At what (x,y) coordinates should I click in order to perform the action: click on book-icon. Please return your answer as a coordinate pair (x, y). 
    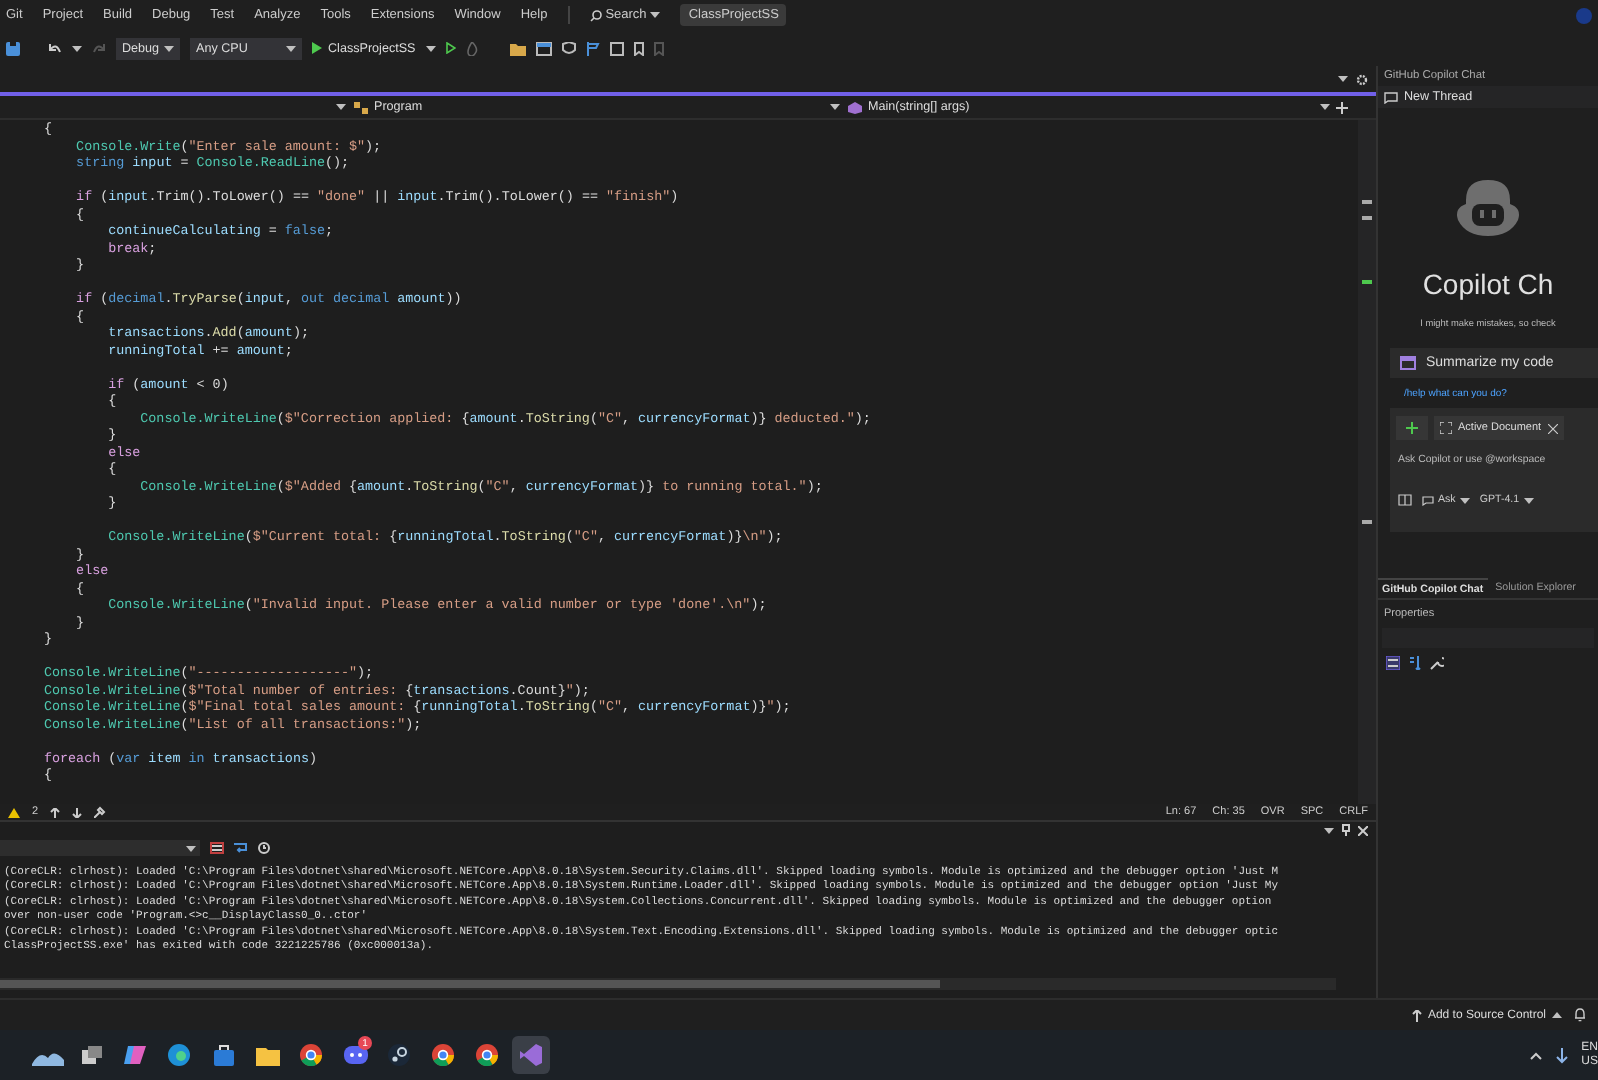
    Looking at the image, I should click on (1405, 500).